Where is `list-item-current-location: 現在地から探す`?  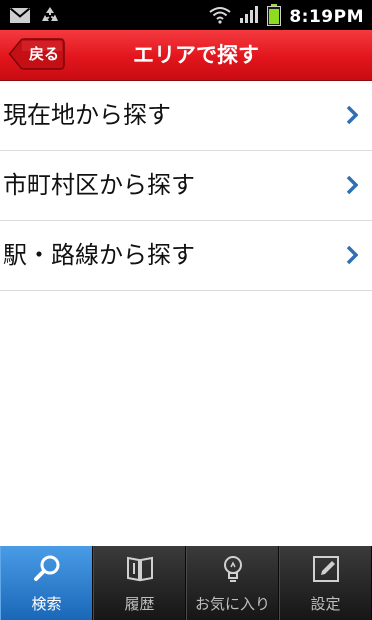 list-item-current-location: 現在地から探す is located at coordinates (186, 116).